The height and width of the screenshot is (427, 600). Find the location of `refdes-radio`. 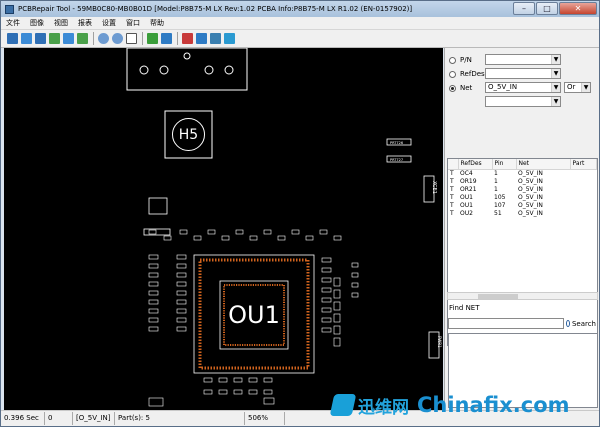

refdes-radio is located at coordinates (452, 74).